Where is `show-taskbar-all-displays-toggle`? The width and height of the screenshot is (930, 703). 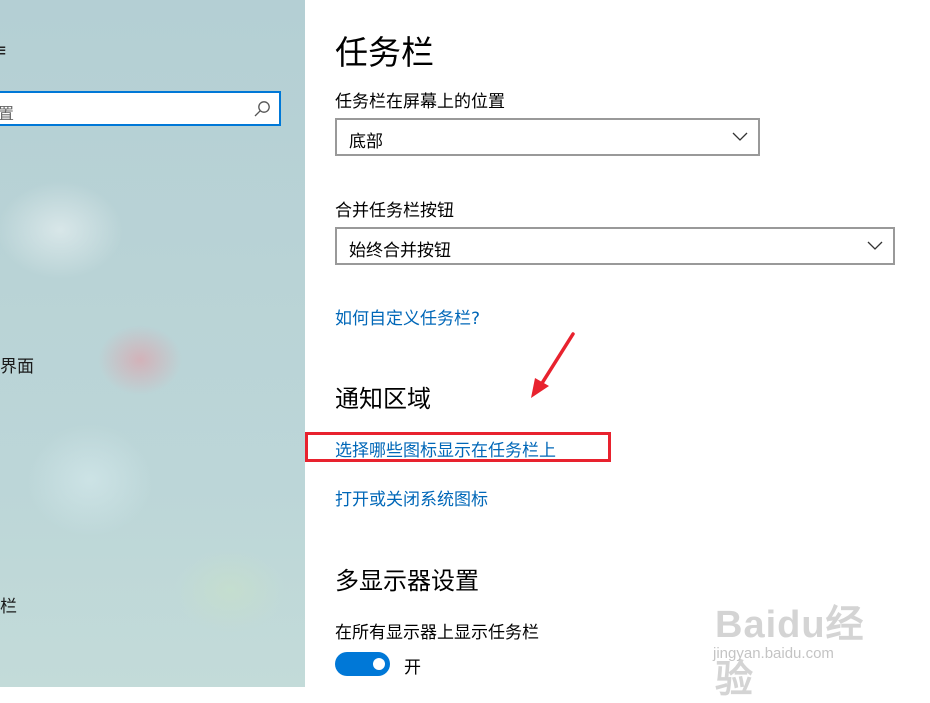 show-taskbar-all-displays-toggle is located at coordinates (362, 664).